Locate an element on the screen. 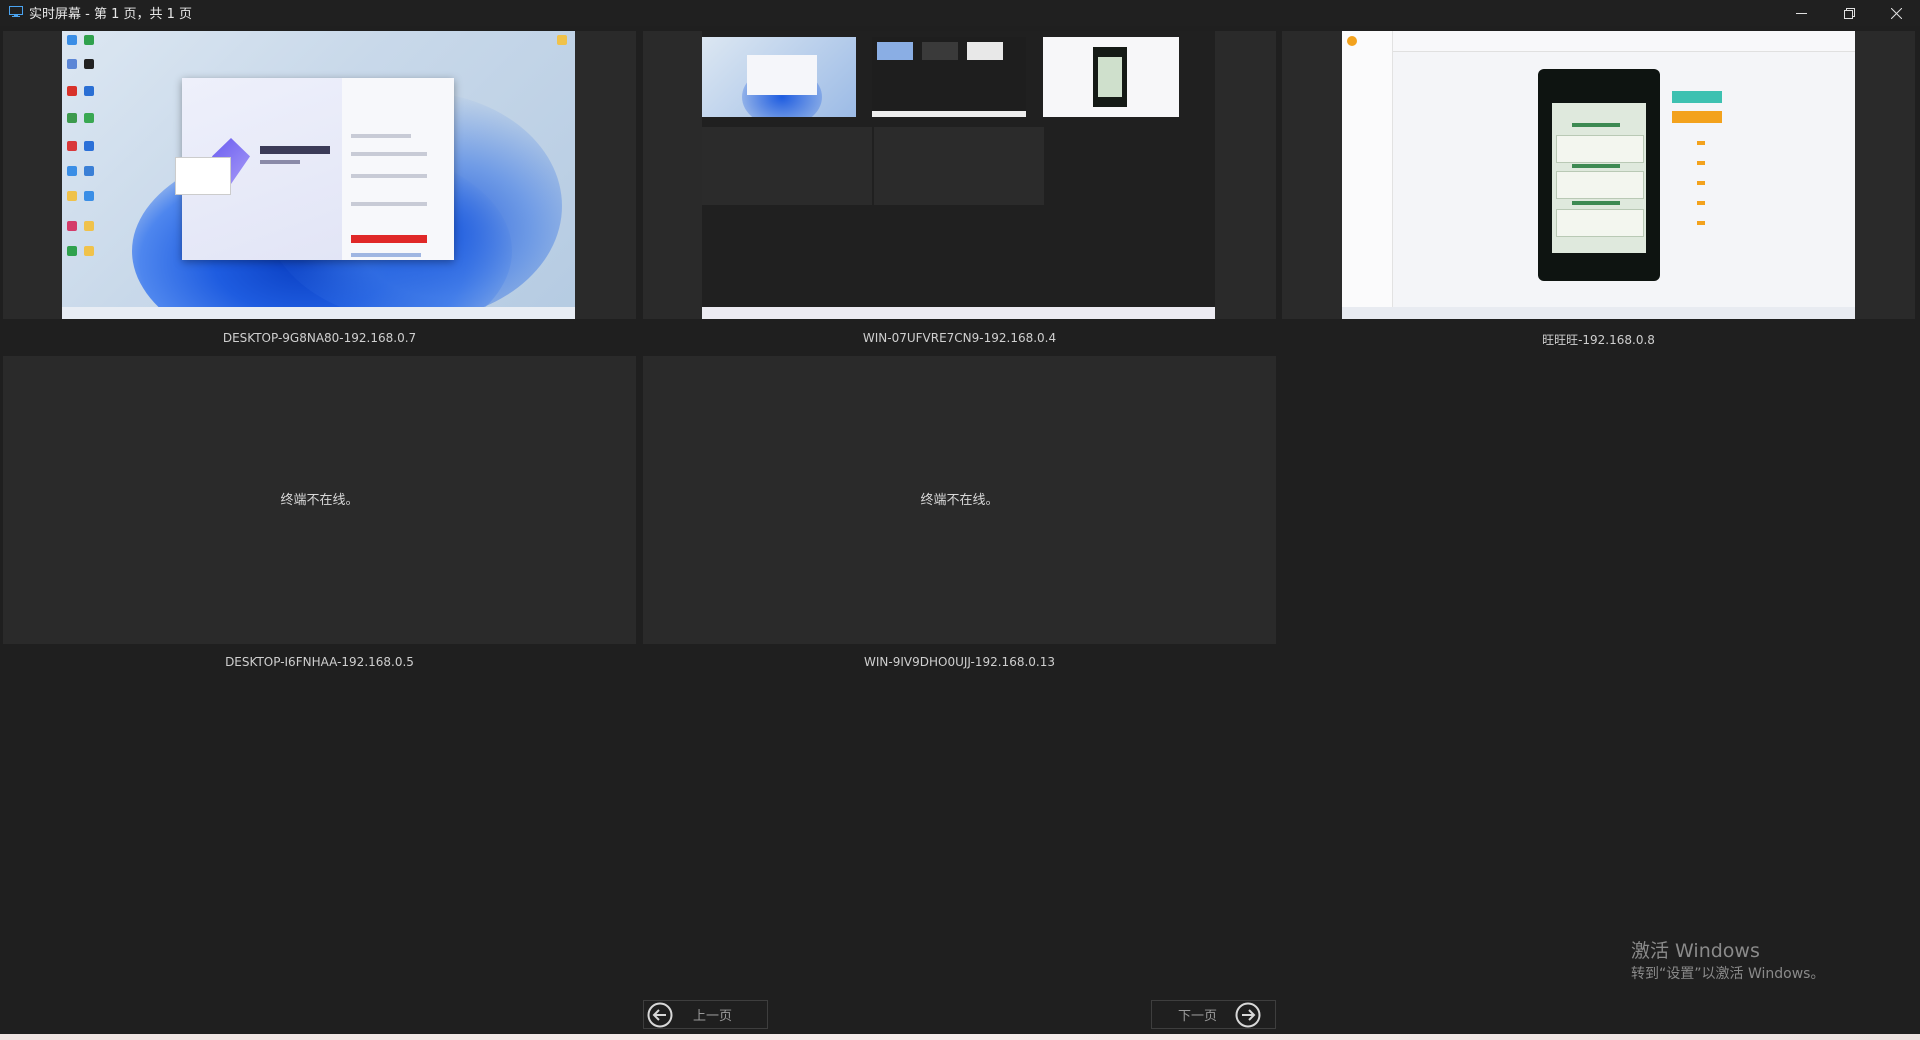 The image size is (1920, 1040). desktop-edge is located at coordinates (960, 1037).